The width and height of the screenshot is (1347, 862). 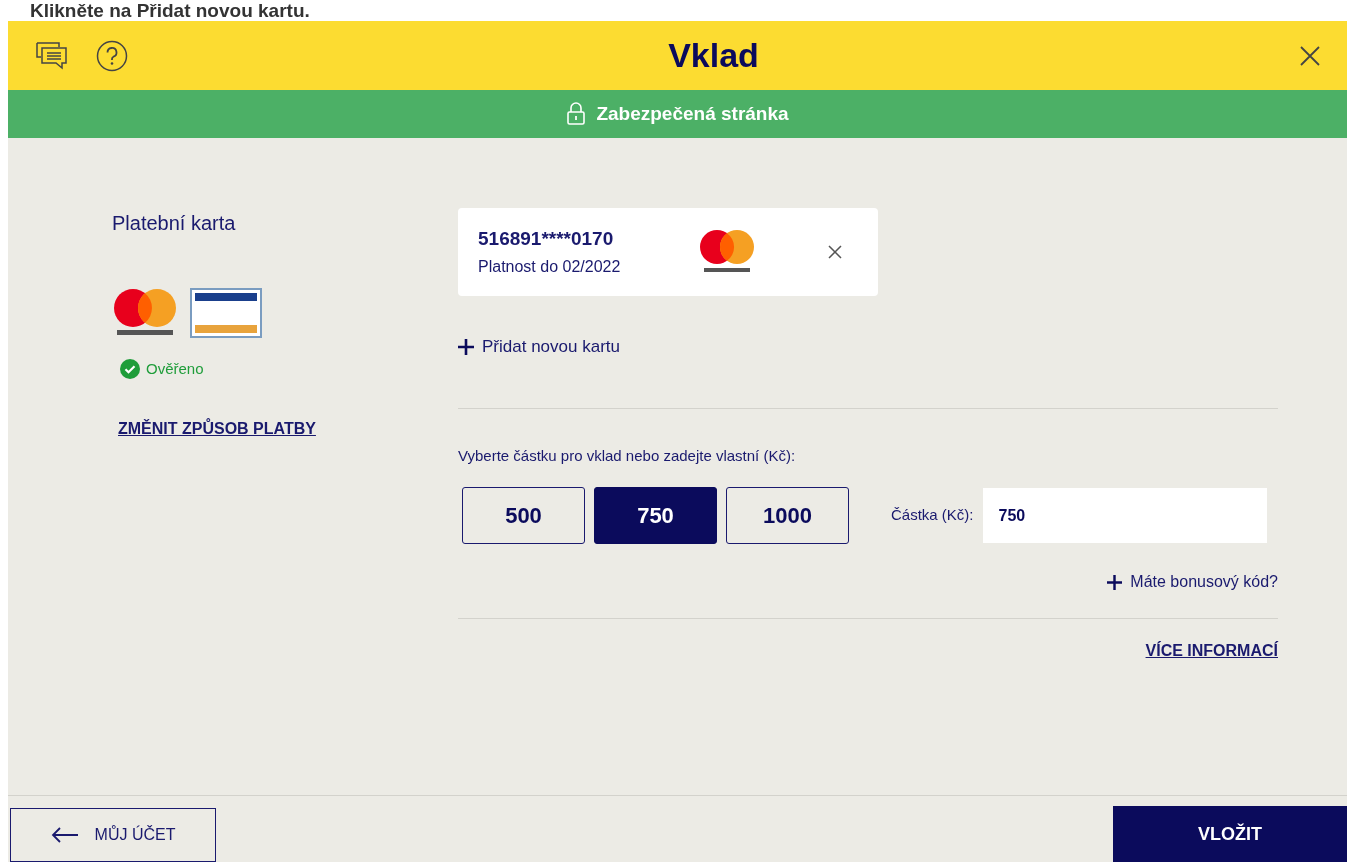 What do you see at coordinates (1204, 582) in the screenshot?
I see `bonus-code-link: Máte bonusový kód?` at bounding box center [1204, 582].